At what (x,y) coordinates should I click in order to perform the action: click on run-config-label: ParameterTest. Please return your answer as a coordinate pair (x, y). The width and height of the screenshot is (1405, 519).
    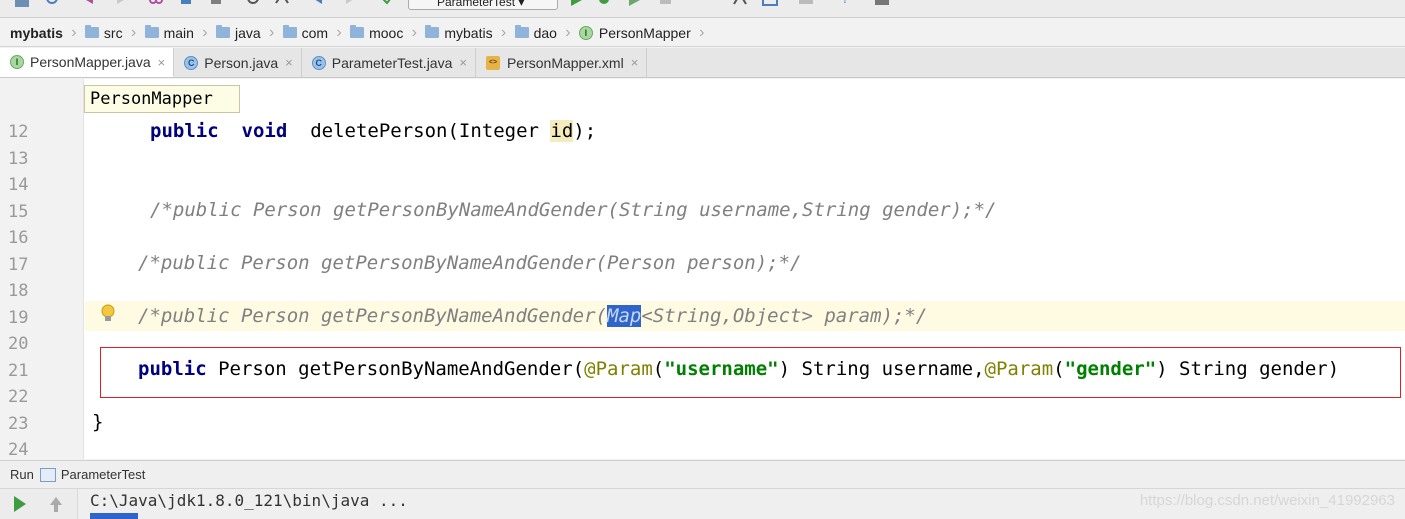
    Looking at the image, I should click on (476, 4).